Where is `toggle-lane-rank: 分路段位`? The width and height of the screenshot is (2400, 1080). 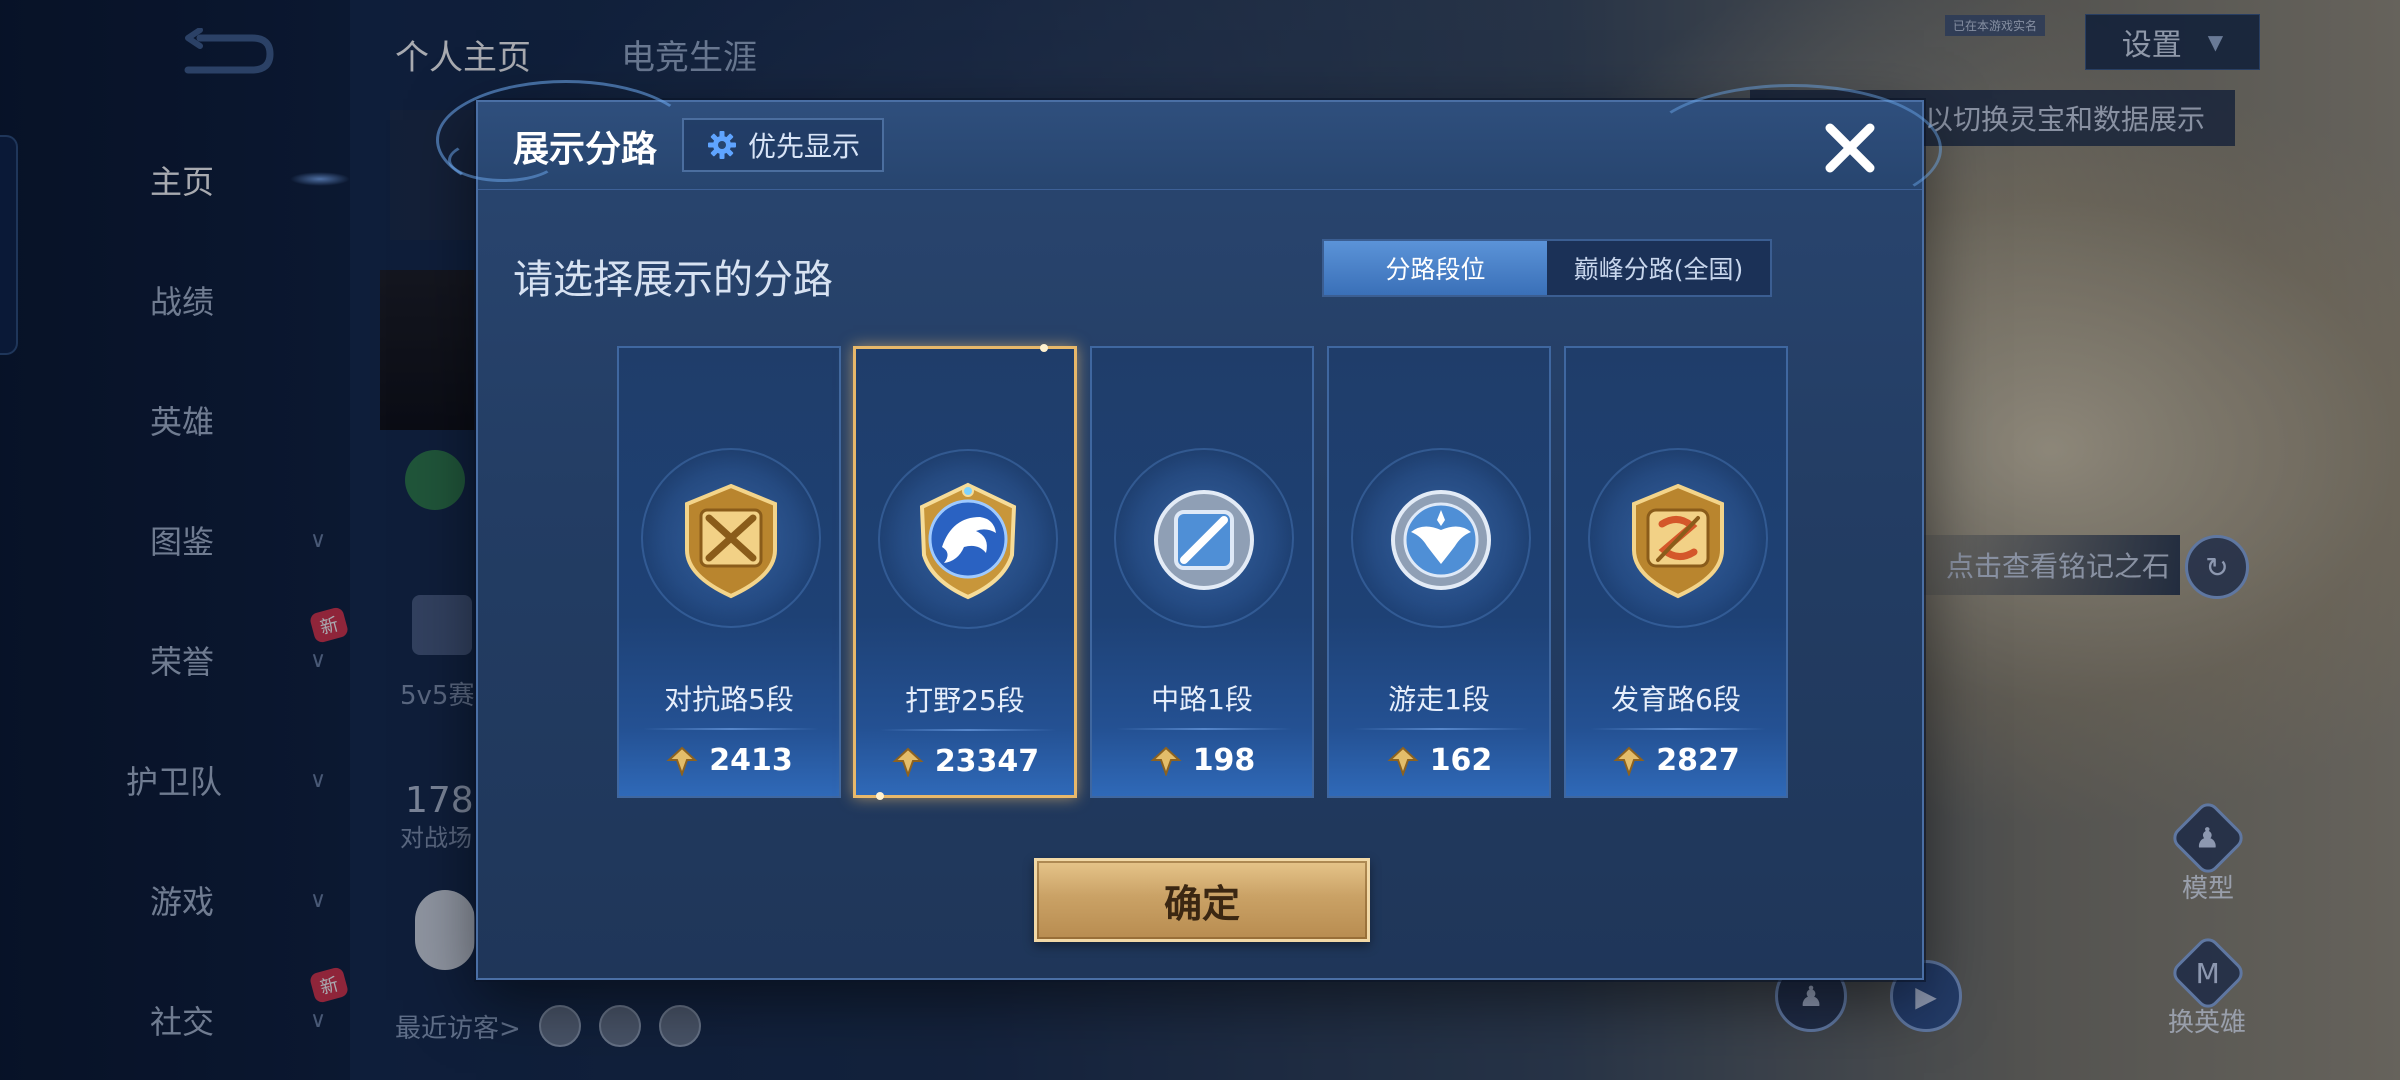 toggle-lane-rank: 分路段位 is located at coordinates (1435, 268).